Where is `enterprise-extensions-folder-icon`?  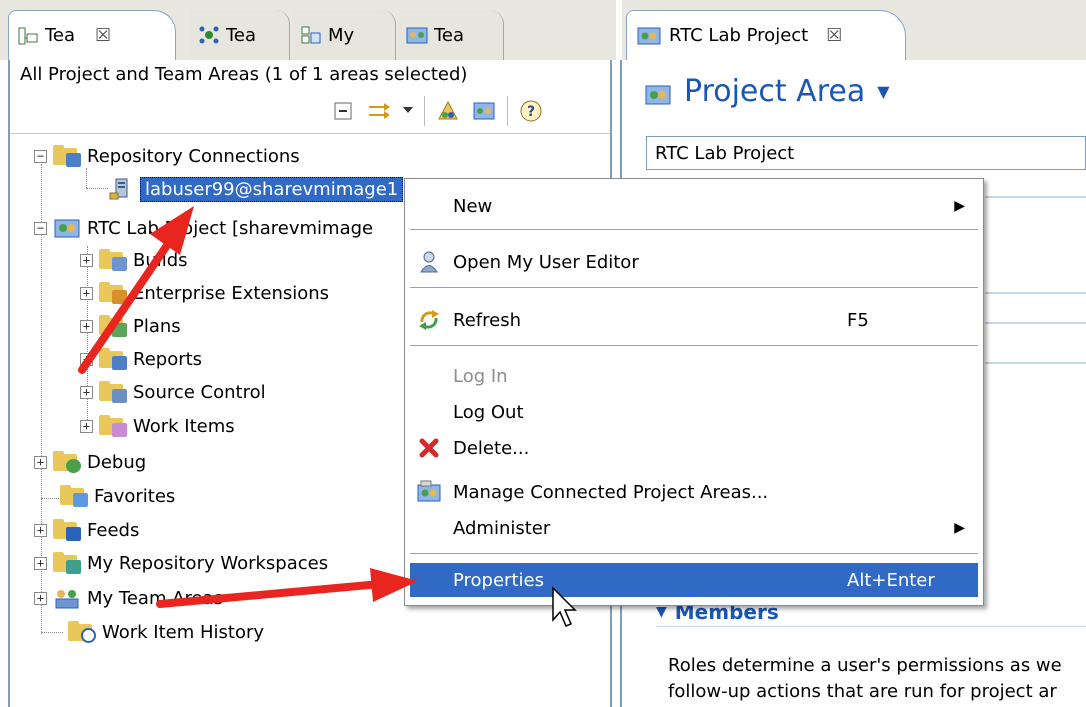
enterprise-extensions-folder-icon is located at coordinates (113, 293).